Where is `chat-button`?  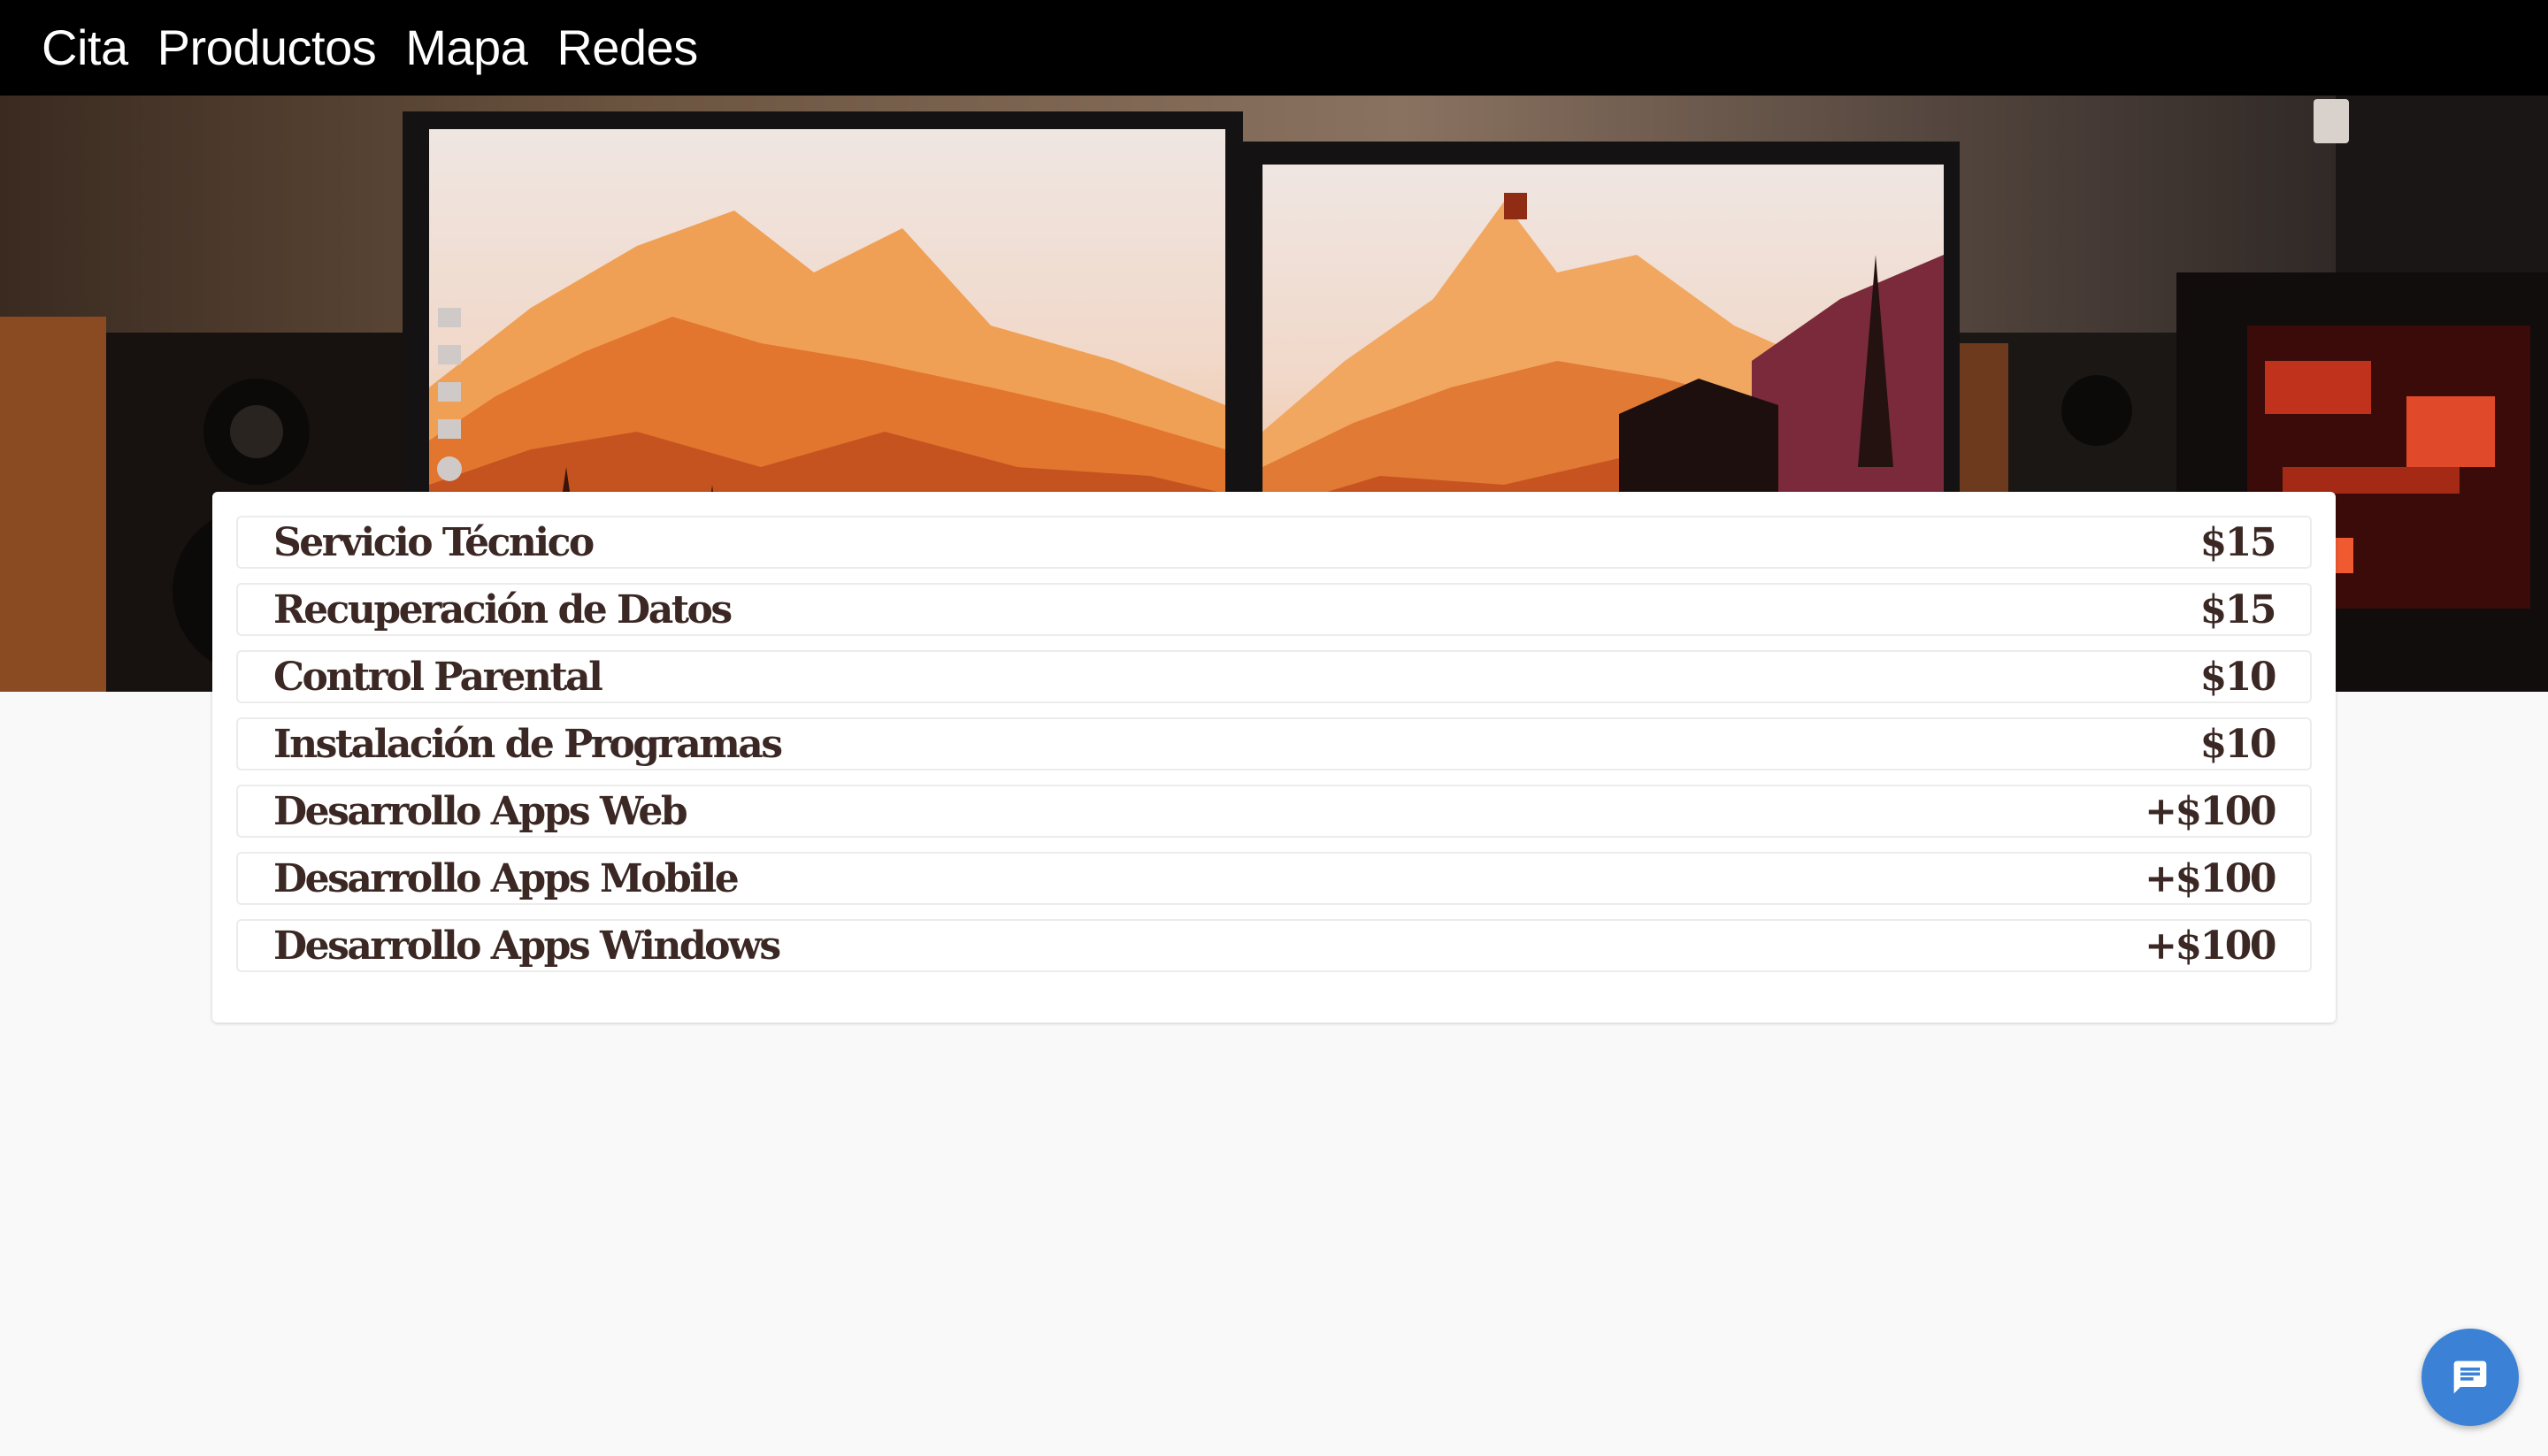 chat-button is located at coordinates (2470, 1377).